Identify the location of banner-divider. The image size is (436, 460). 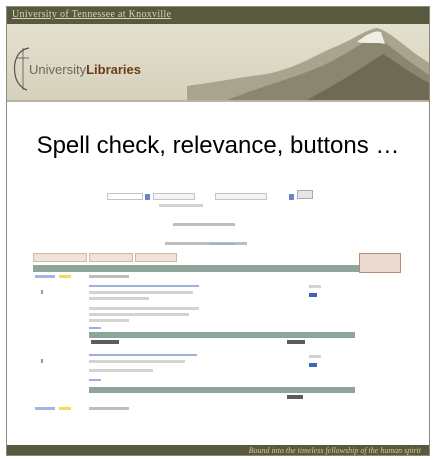
(218, 101).